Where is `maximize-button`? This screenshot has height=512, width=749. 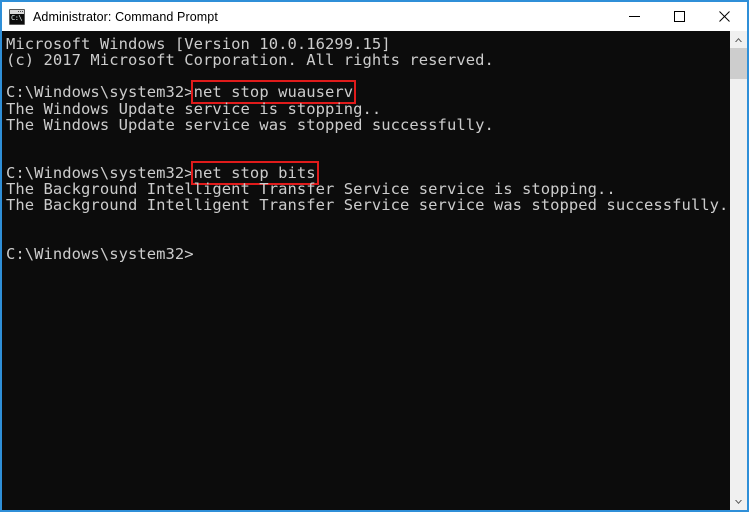
maximize-button is located at coordinates (679, 16).